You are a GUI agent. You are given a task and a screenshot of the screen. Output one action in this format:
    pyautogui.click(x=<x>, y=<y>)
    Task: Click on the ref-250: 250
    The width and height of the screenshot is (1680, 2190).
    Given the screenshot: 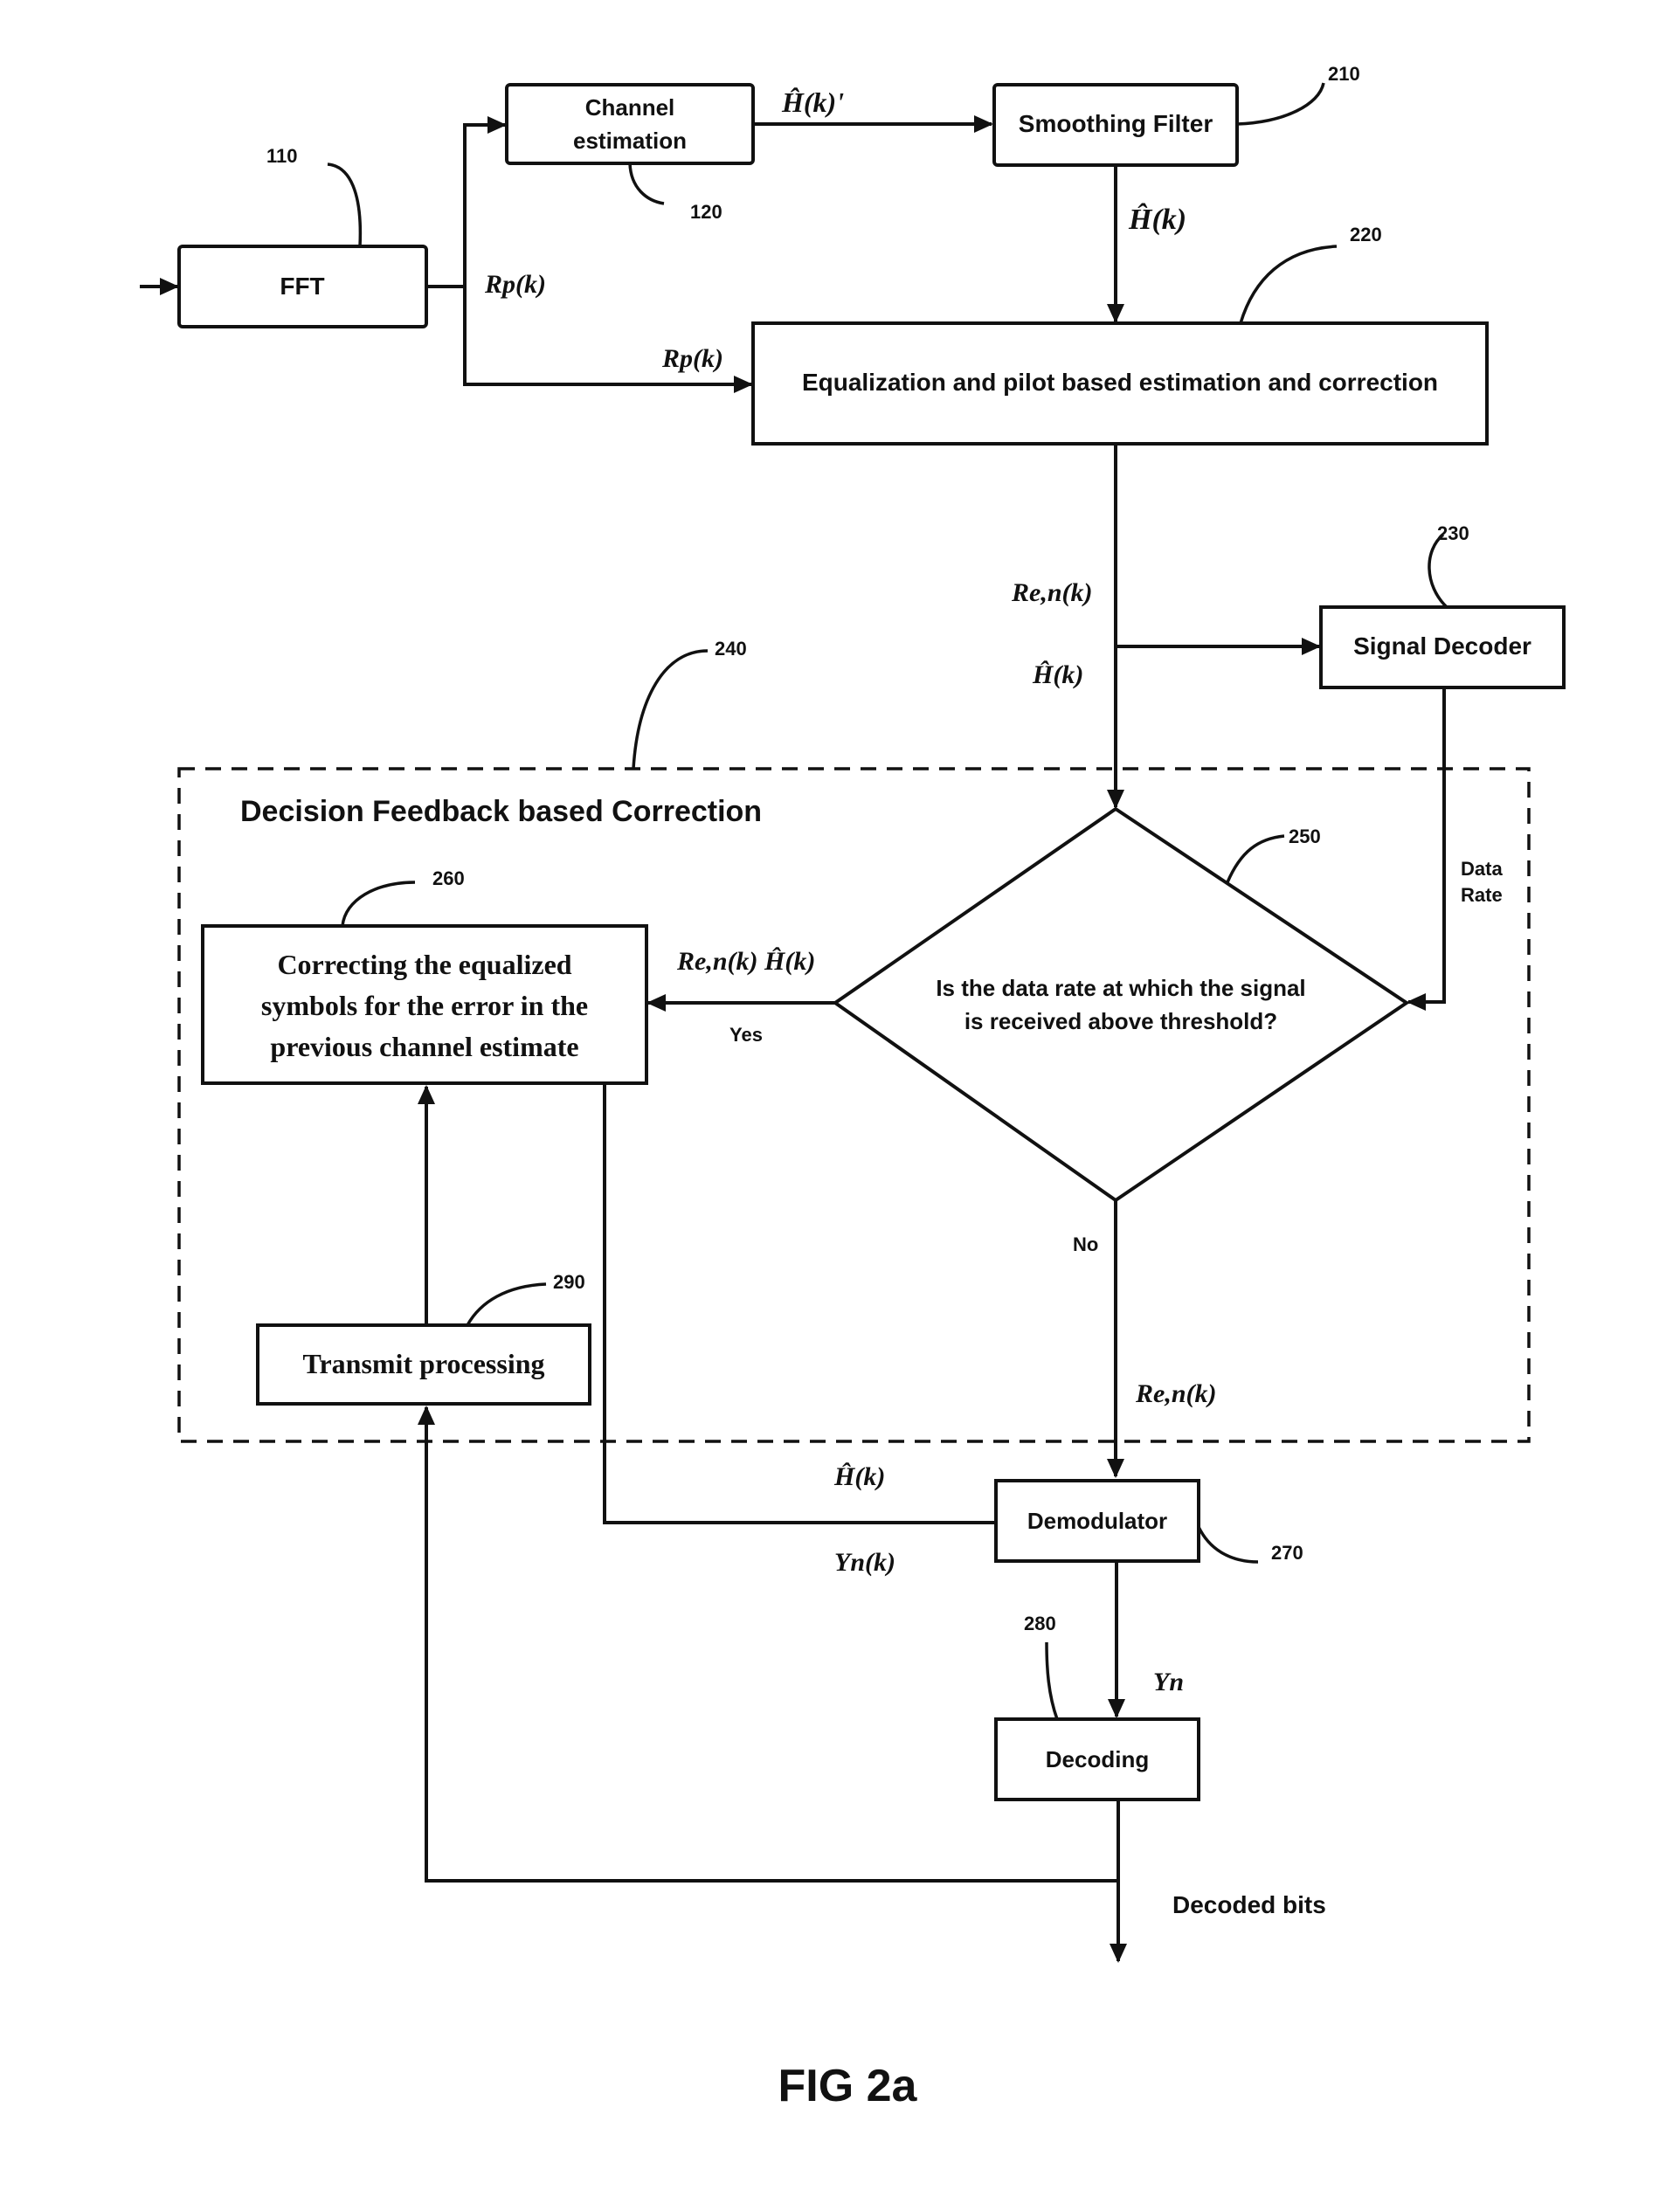 What is the action you would take?
    pyautogui.click(x=1305, y=836)
    